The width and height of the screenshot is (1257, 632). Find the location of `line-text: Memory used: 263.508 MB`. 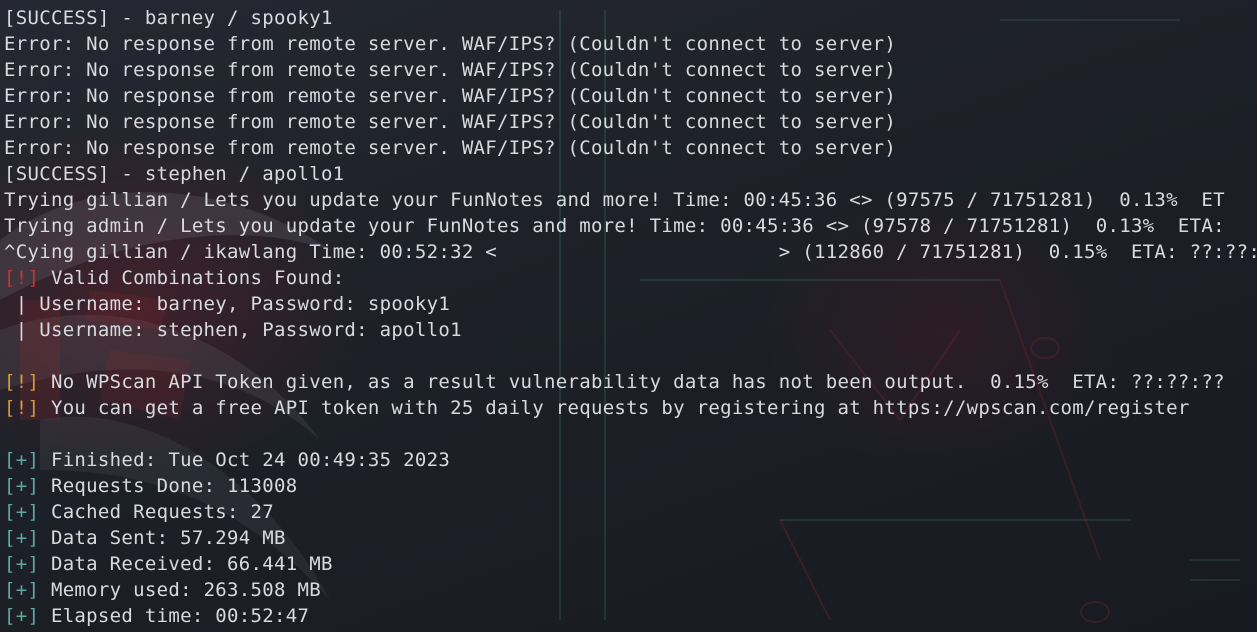

line-text: Memory used: 263.508 MB is located at coordinates (180, 590).